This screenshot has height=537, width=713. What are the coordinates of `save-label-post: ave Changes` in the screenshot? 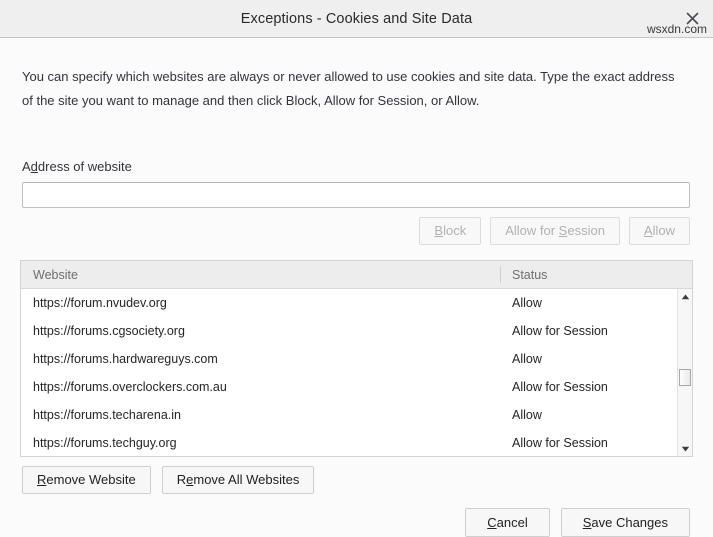 It's located at (629, 522).